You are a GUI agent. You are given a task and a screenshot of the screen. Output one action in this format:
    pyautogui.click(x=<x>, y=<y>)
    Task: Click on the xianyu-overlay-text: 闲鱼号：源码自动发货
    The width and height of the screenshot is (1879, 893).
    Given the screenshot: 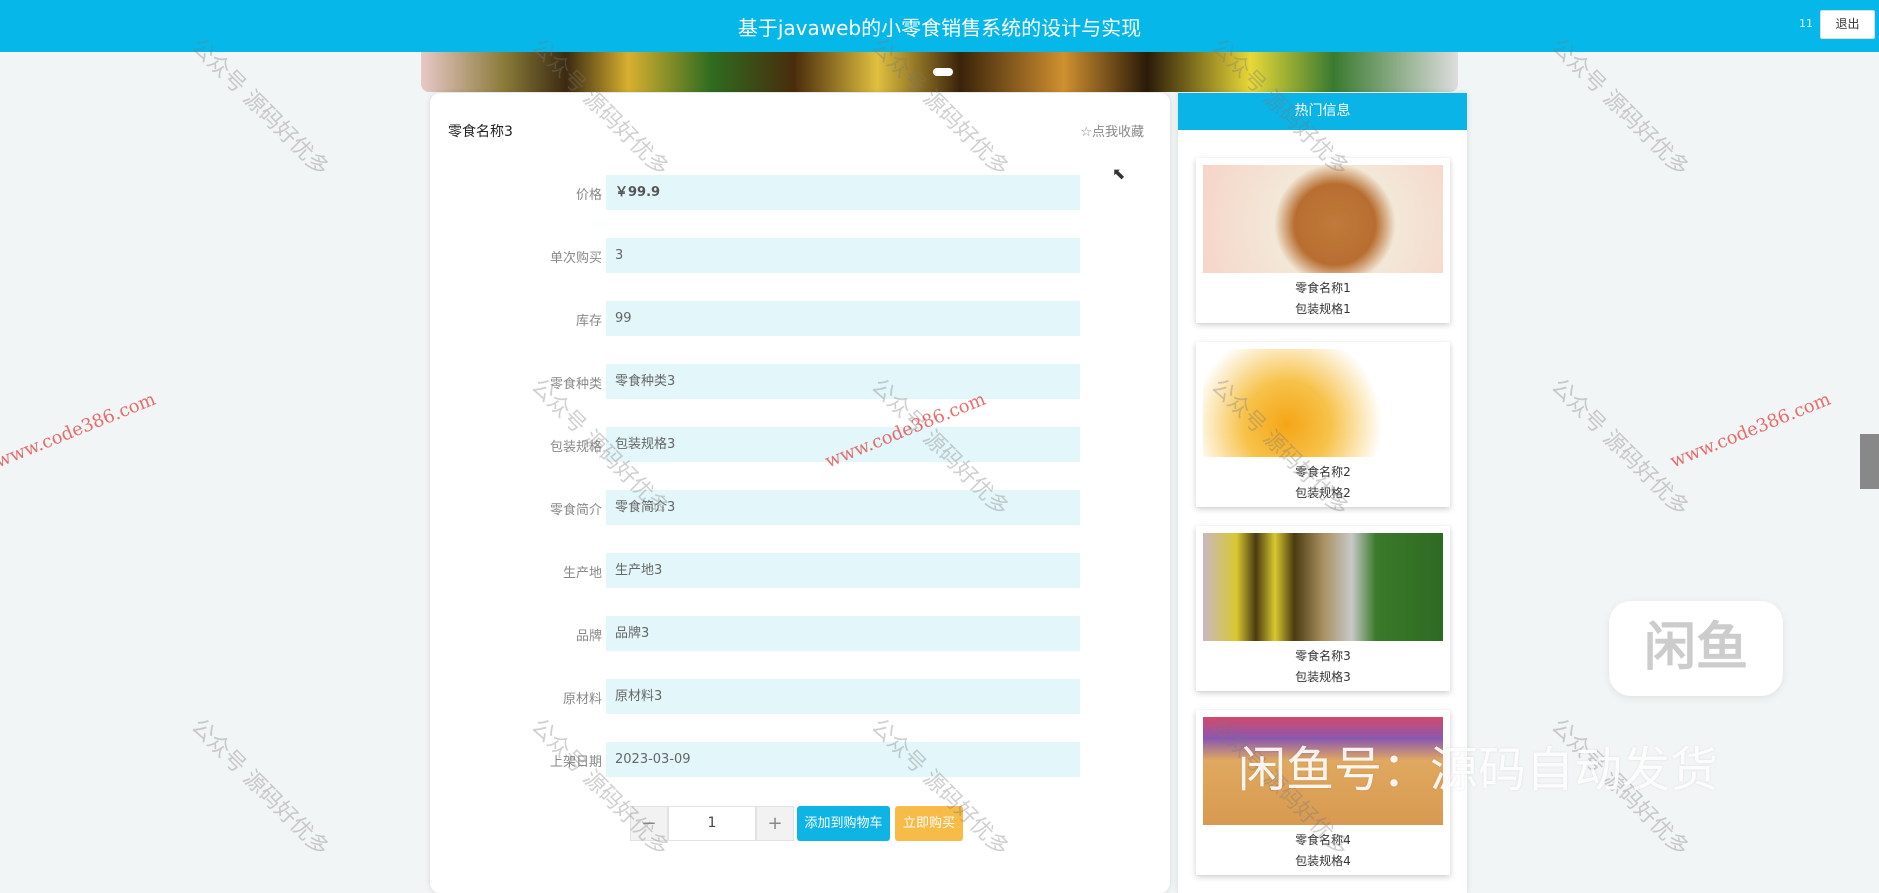 What is the action you would take?
    pyautogui.click(x=1478, y=770)
    